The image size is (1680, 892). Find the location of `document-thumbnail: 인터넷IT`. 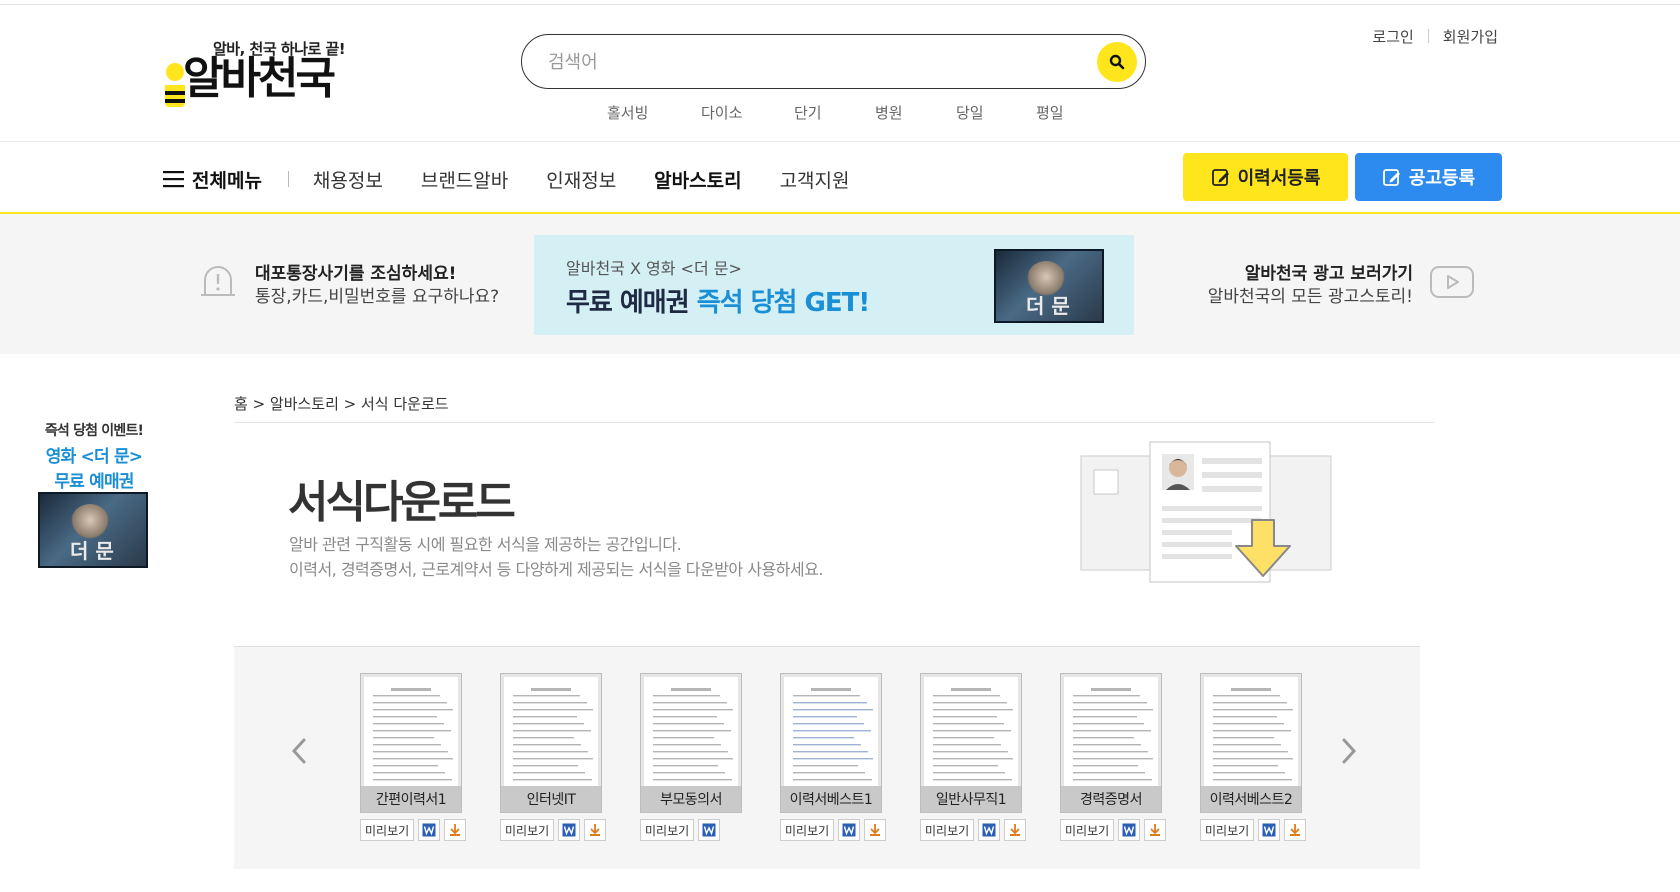

document-thumbnail: 인터넷IT is located at coordinates (551, 743).